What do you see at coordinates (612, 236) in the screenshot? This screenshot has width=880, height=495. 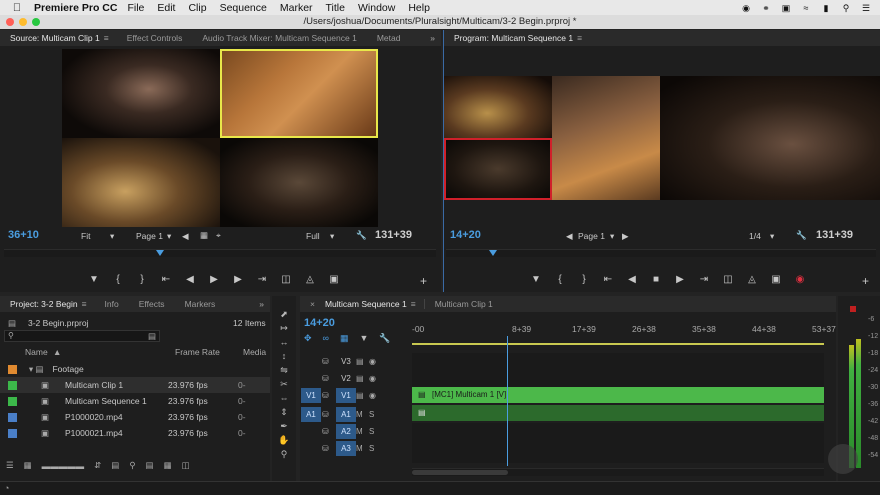 I see `dropdown-icon: ▾` at bounding box center [612, 236].